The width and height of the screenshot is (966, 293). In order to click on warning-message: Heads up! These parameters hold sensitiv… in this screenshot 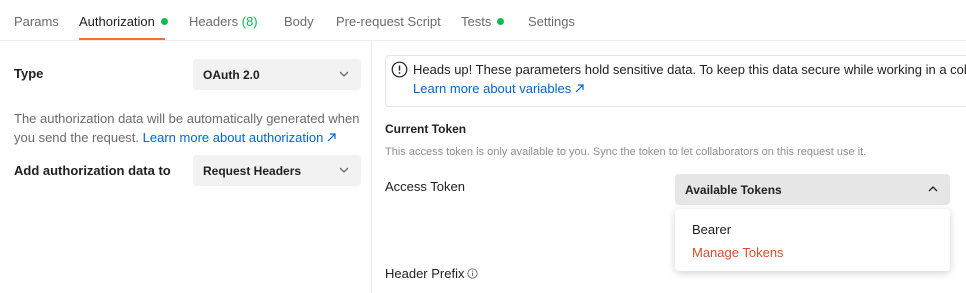, I will do `click(689, 69)`.